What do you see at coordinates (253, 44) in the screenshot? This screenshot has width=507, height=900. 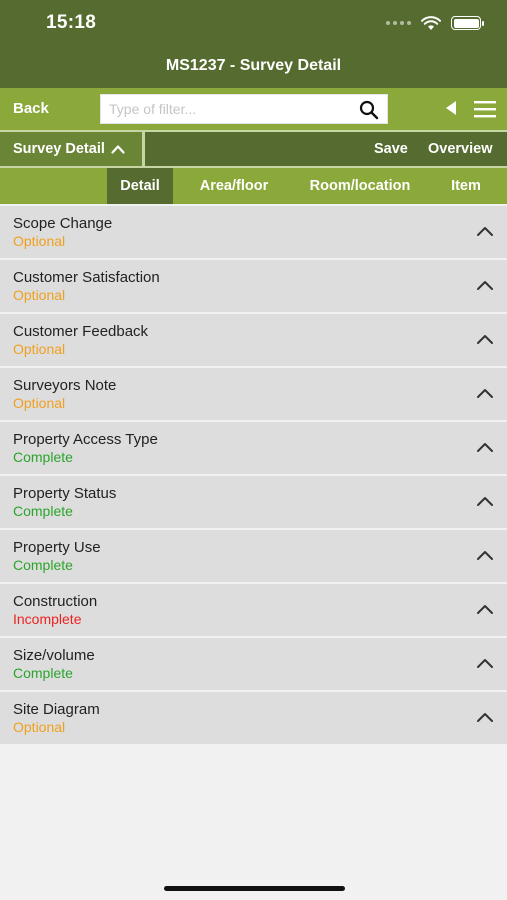 I see `app-header: 15:18 MS1237 - Survey Detail` at bounding box center [253, 44].